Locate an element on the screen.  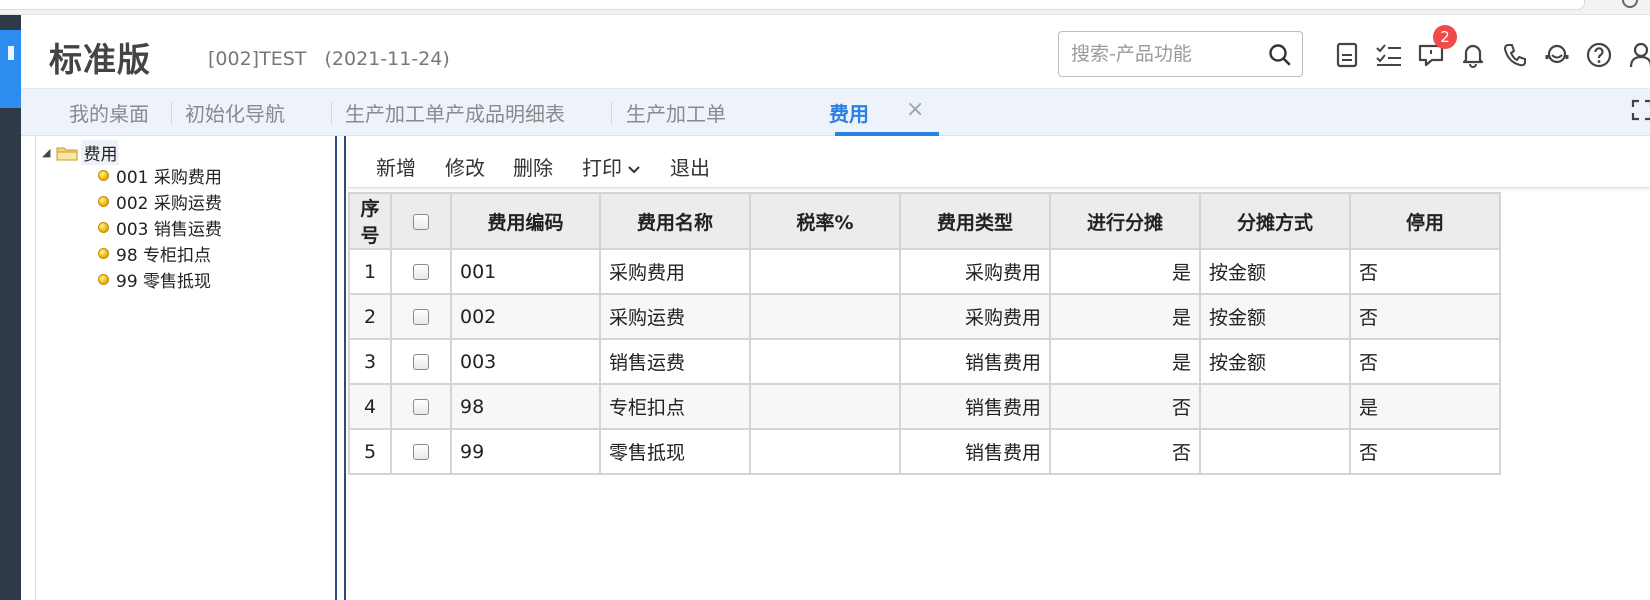
browser-profile-icon is located at coordinates (1630, 4).